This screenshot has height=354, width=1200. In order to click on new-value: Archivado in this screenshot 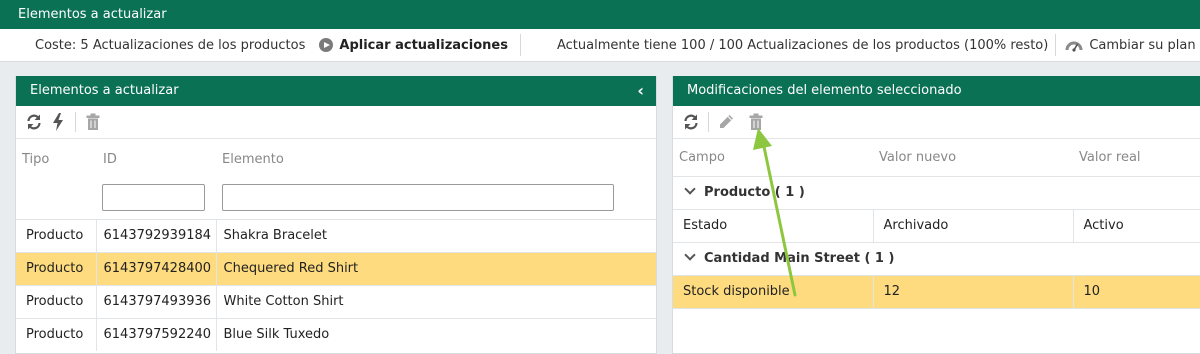, I will do `click(972, 226)`.